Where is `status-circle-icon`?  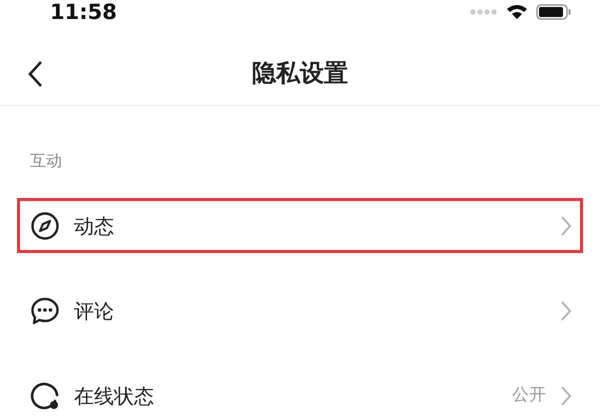 status-circle-icon is located at coordinates (45, 395).